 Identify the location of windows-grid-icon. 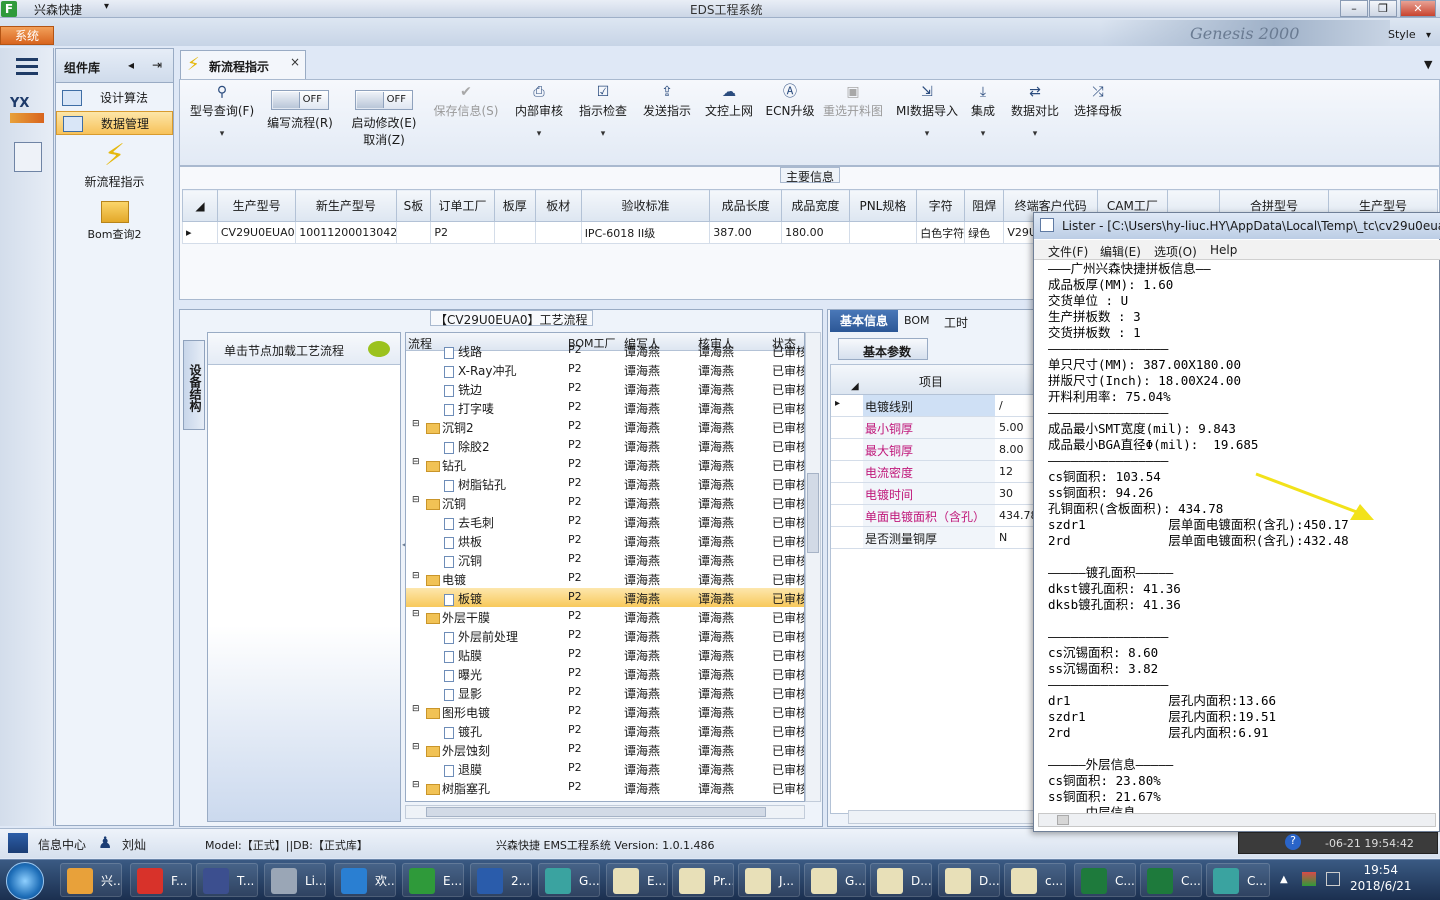
(18, 843).